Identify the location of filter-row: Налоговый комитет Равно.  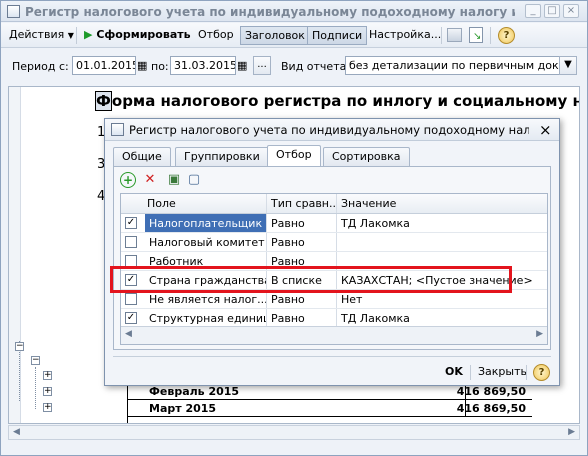
(334, 242).